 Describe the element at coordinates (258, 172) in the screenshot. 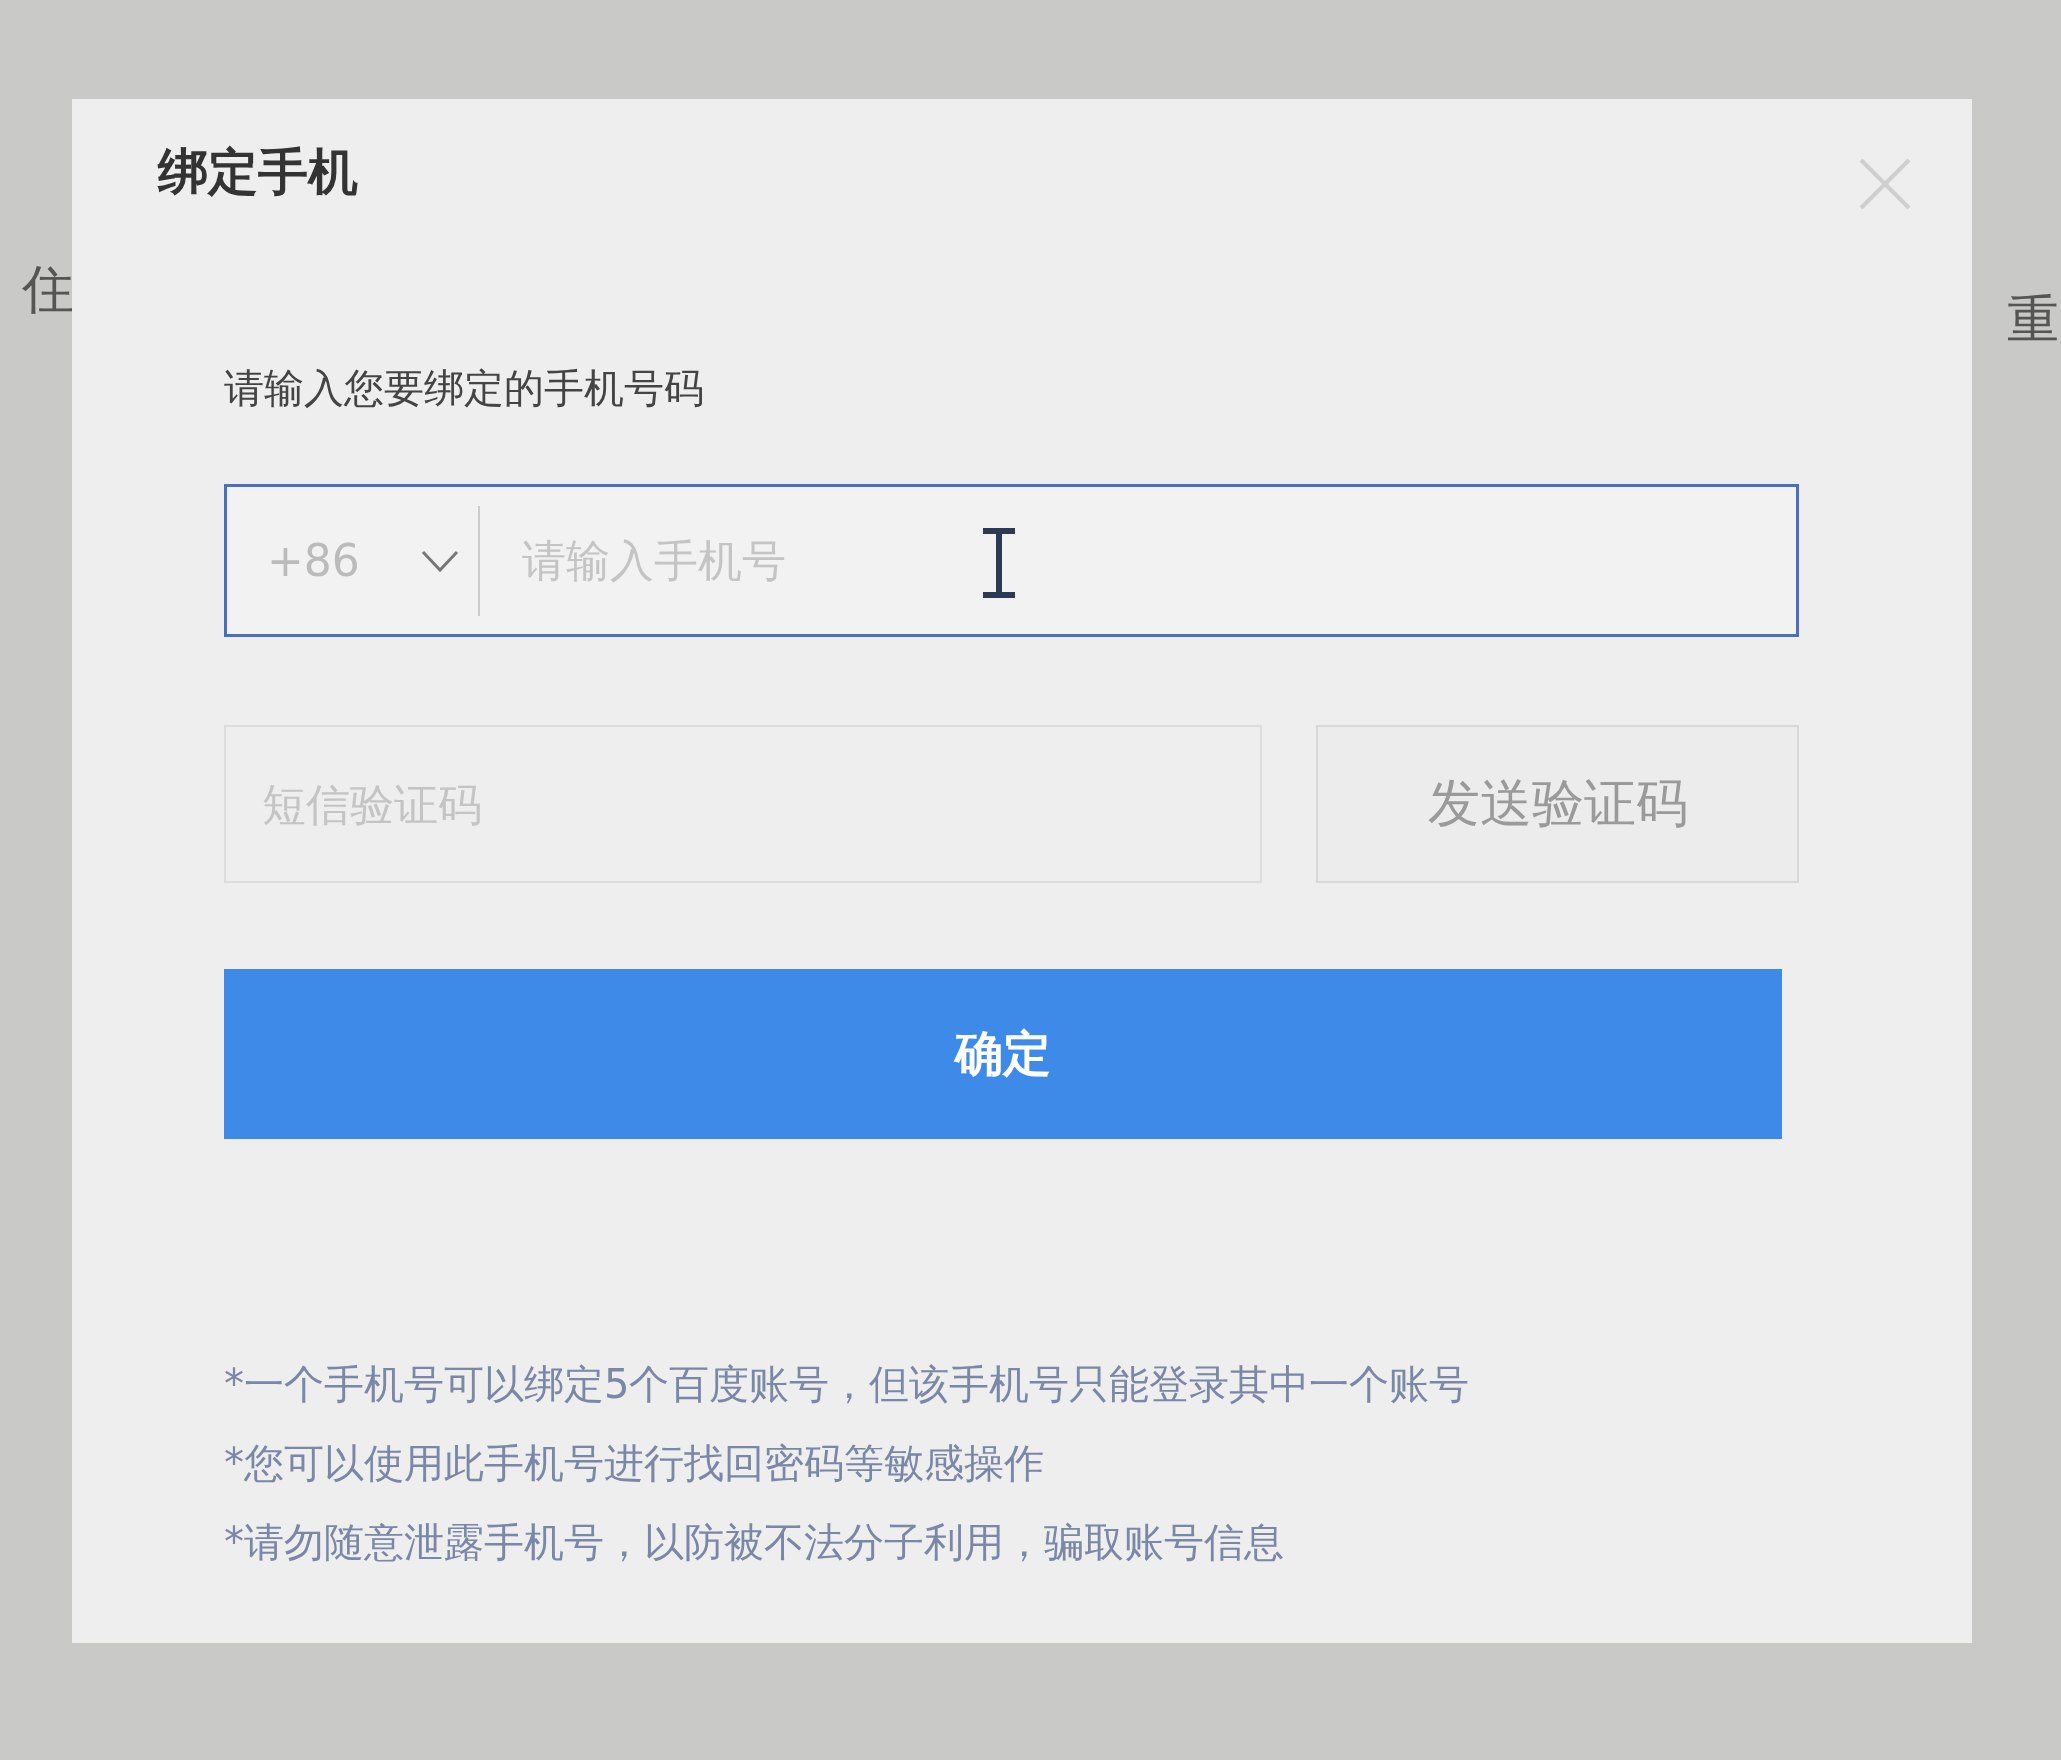

I see `dialog-title: 绑定手机` at that location.